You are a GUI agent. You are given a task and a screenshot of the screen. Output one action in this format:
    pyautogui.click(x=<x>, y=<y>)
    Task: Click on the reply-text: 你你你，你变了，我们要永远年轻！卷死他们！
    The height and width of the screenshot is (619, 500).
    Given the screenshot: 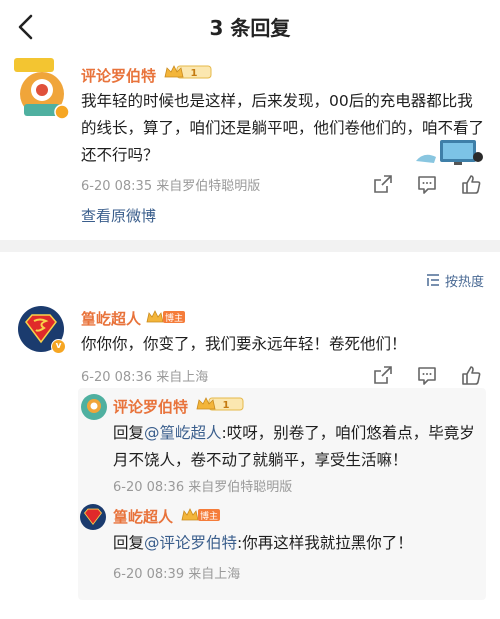 What is the action you would take?
    pyautogui.click(x=244, y=344)
    